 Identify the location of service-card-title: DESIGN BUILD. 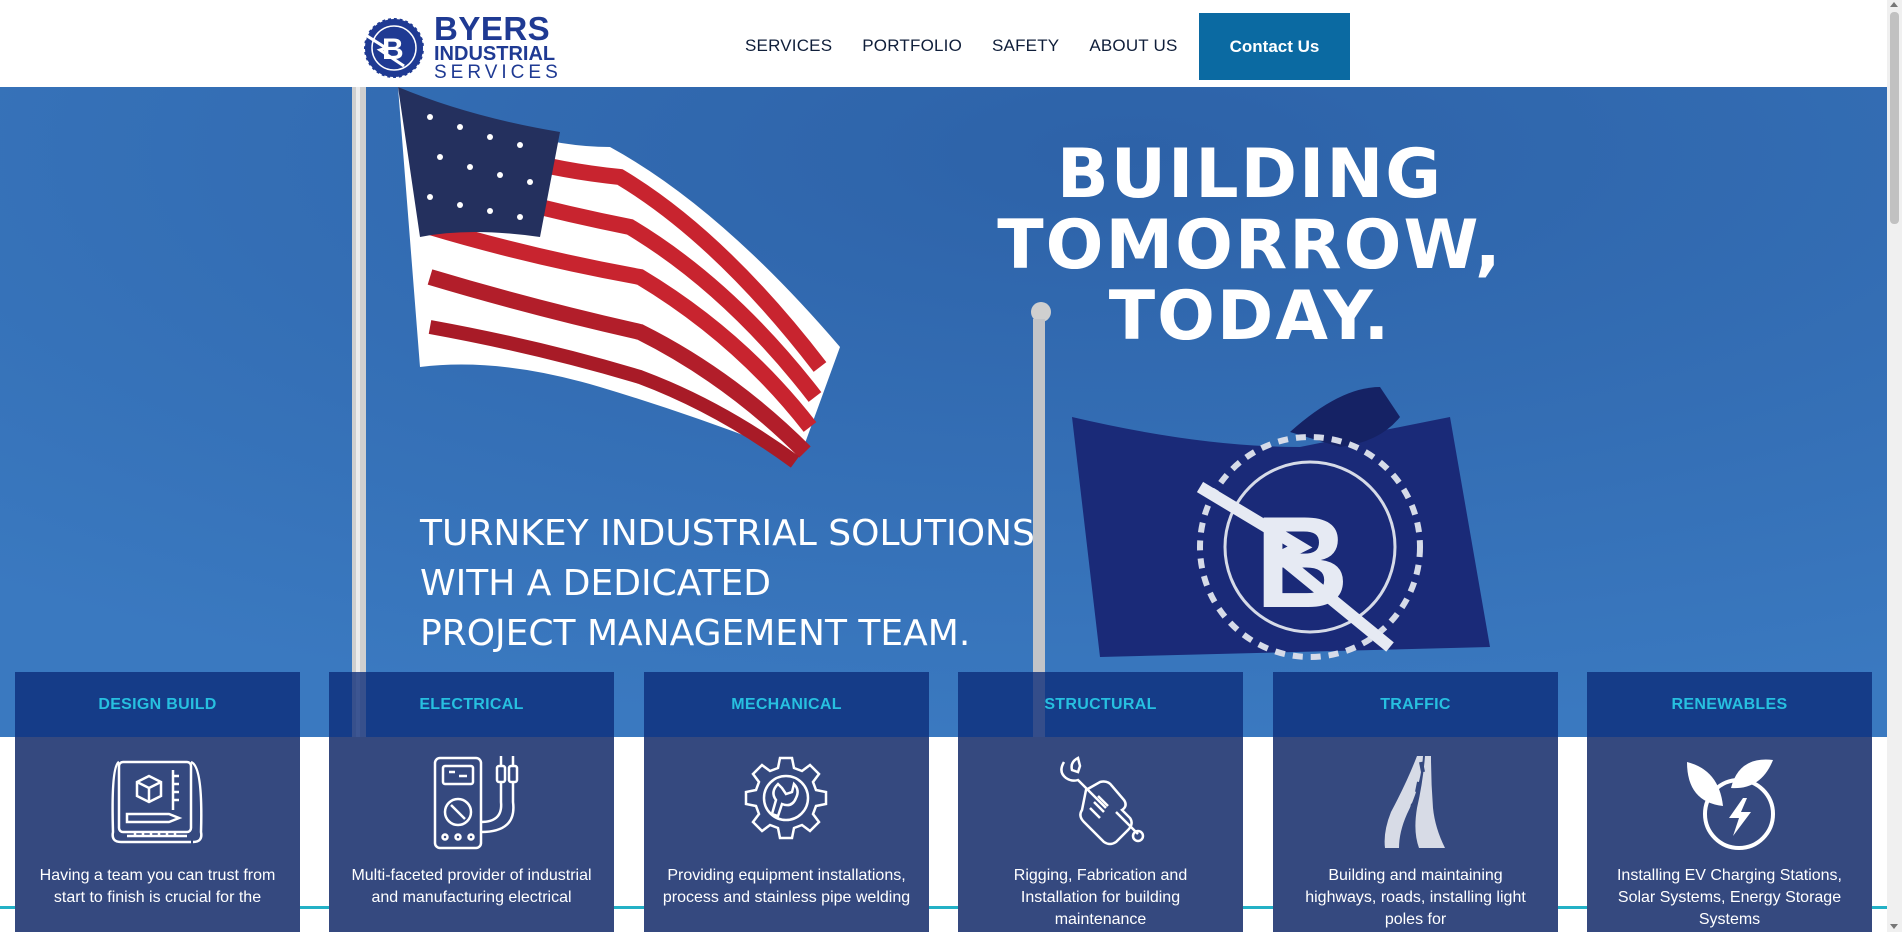
(157, 704).